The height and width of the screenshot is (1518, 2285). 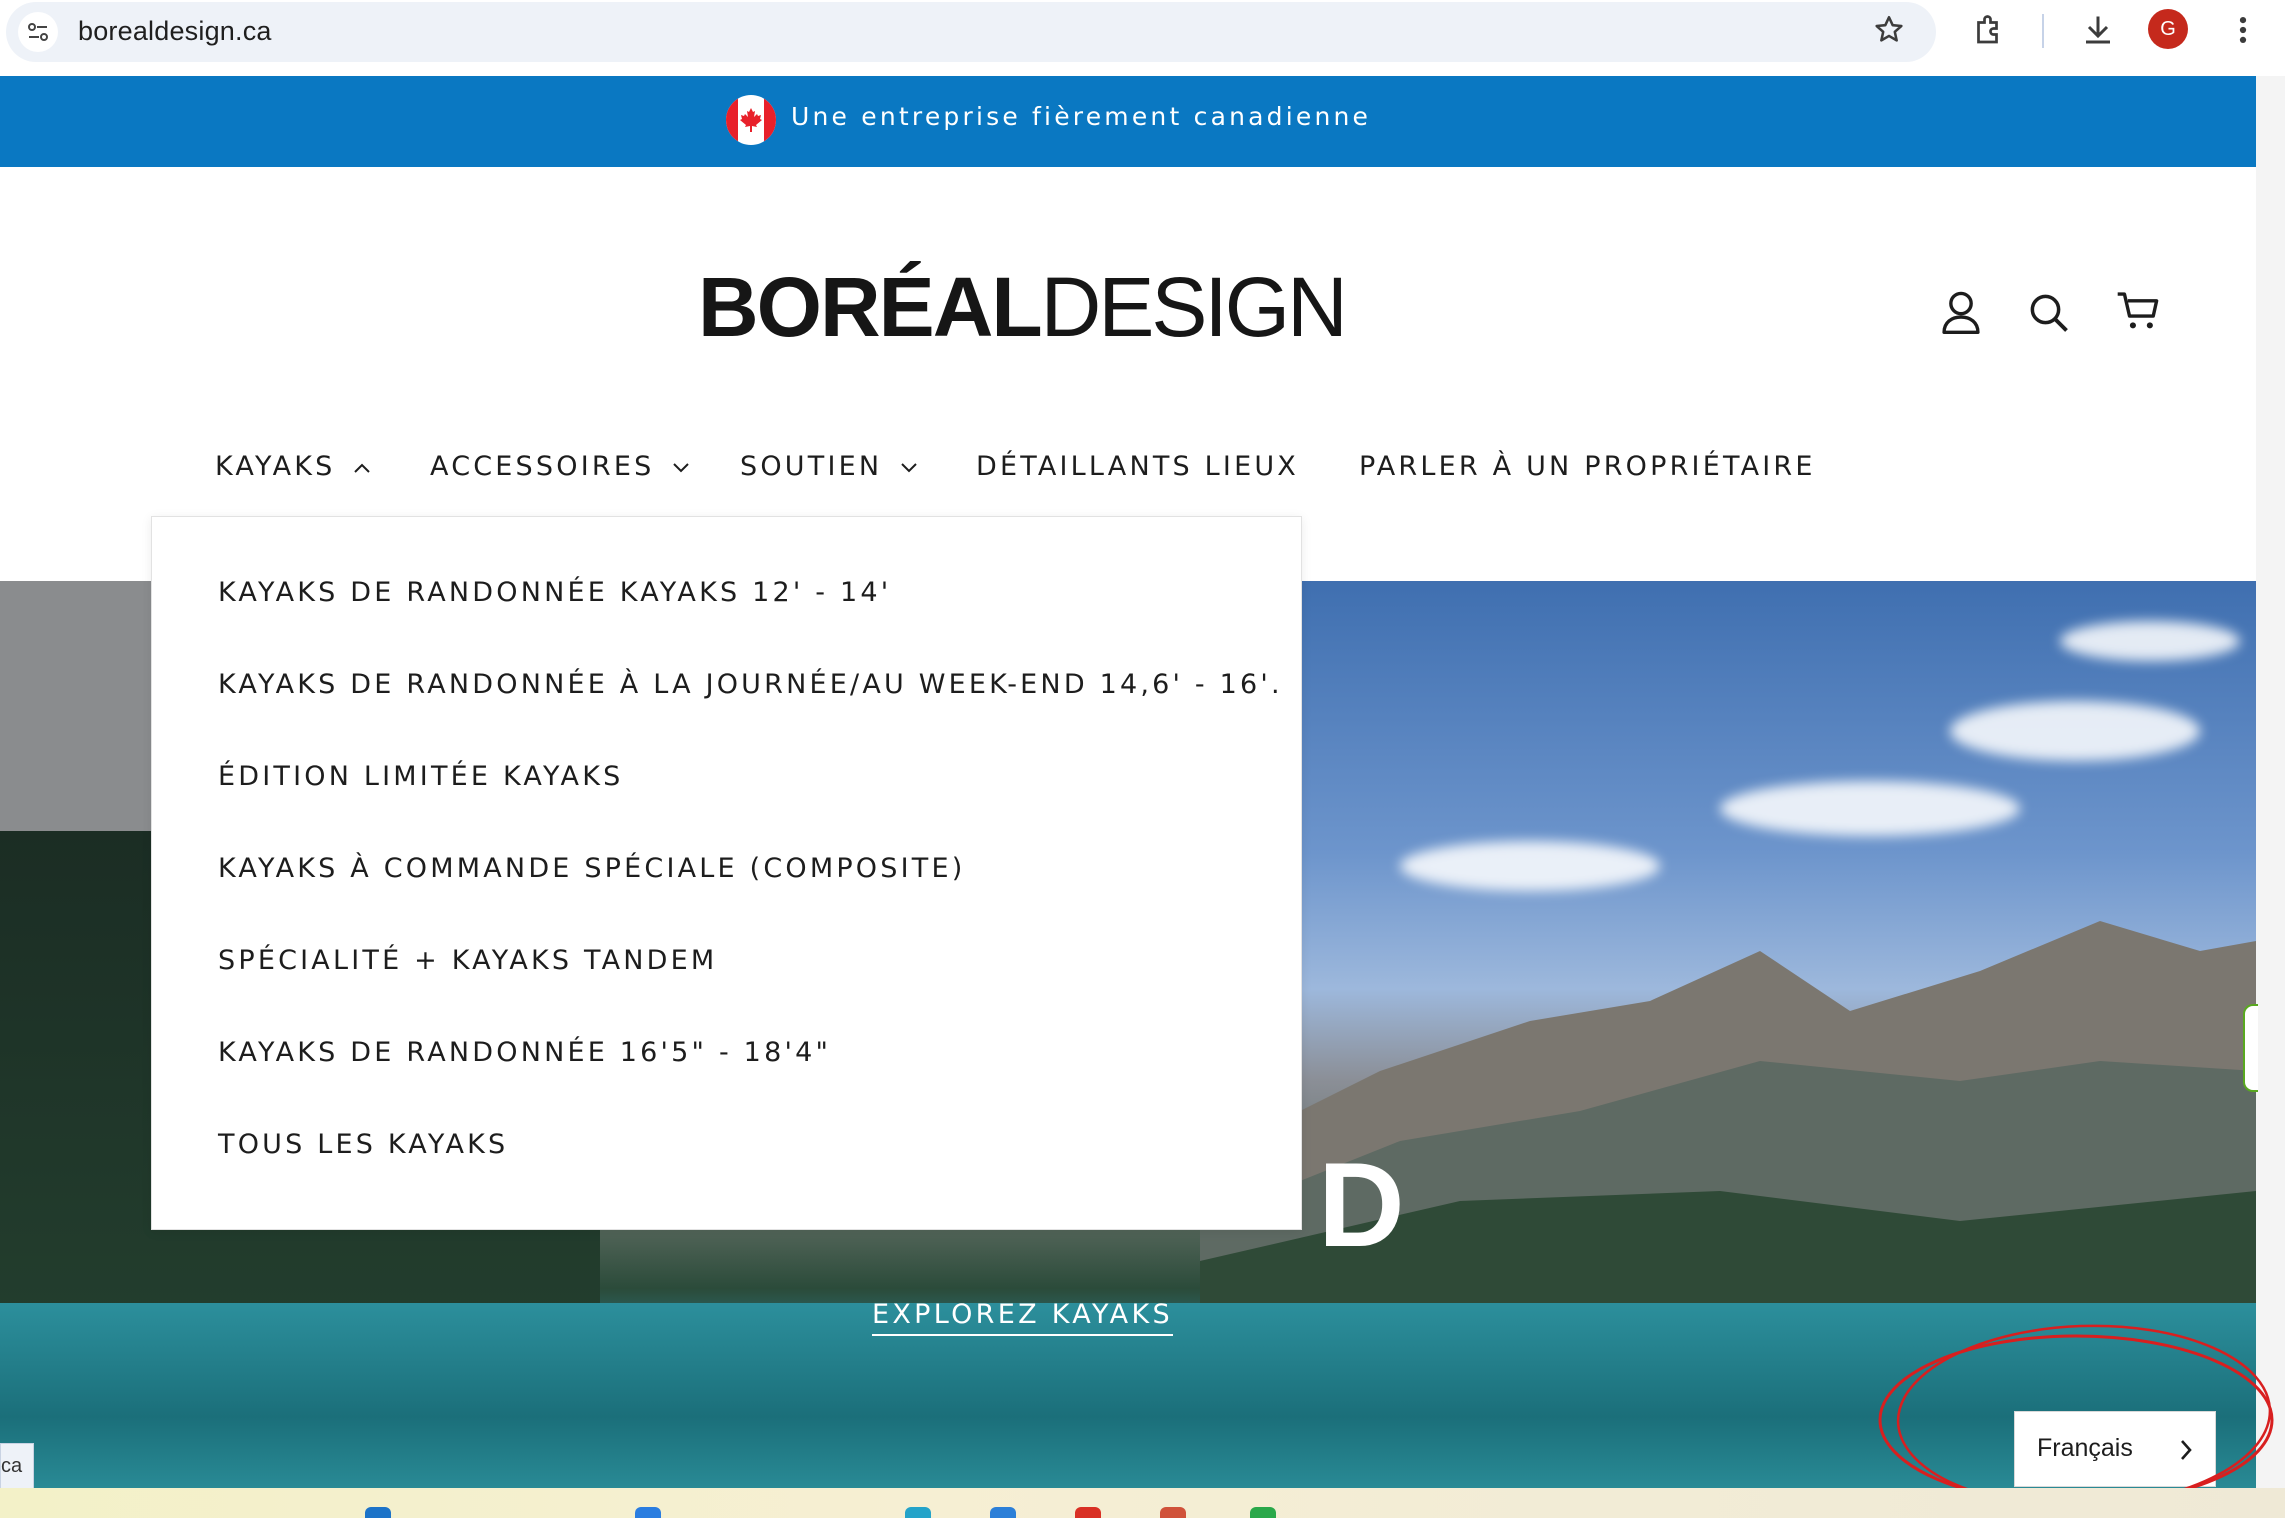 What do you see at coordinates (2168, 29) in the screenshot?
I see `profile-avatar: G` at bounding box center [2168, 29].